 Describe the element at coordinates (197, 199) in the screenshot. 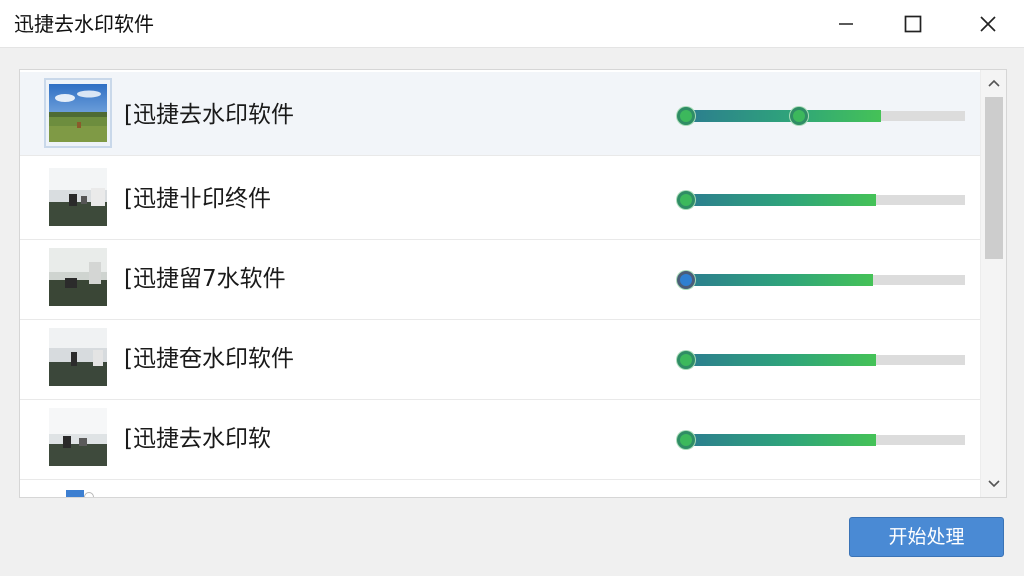

I see `file-name: [迅捷卝印终件` at that location.